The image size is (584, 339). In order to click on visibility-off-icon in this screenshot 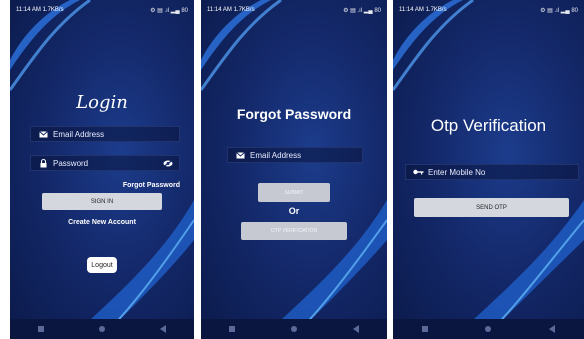, I will do `click(168, 163)`.